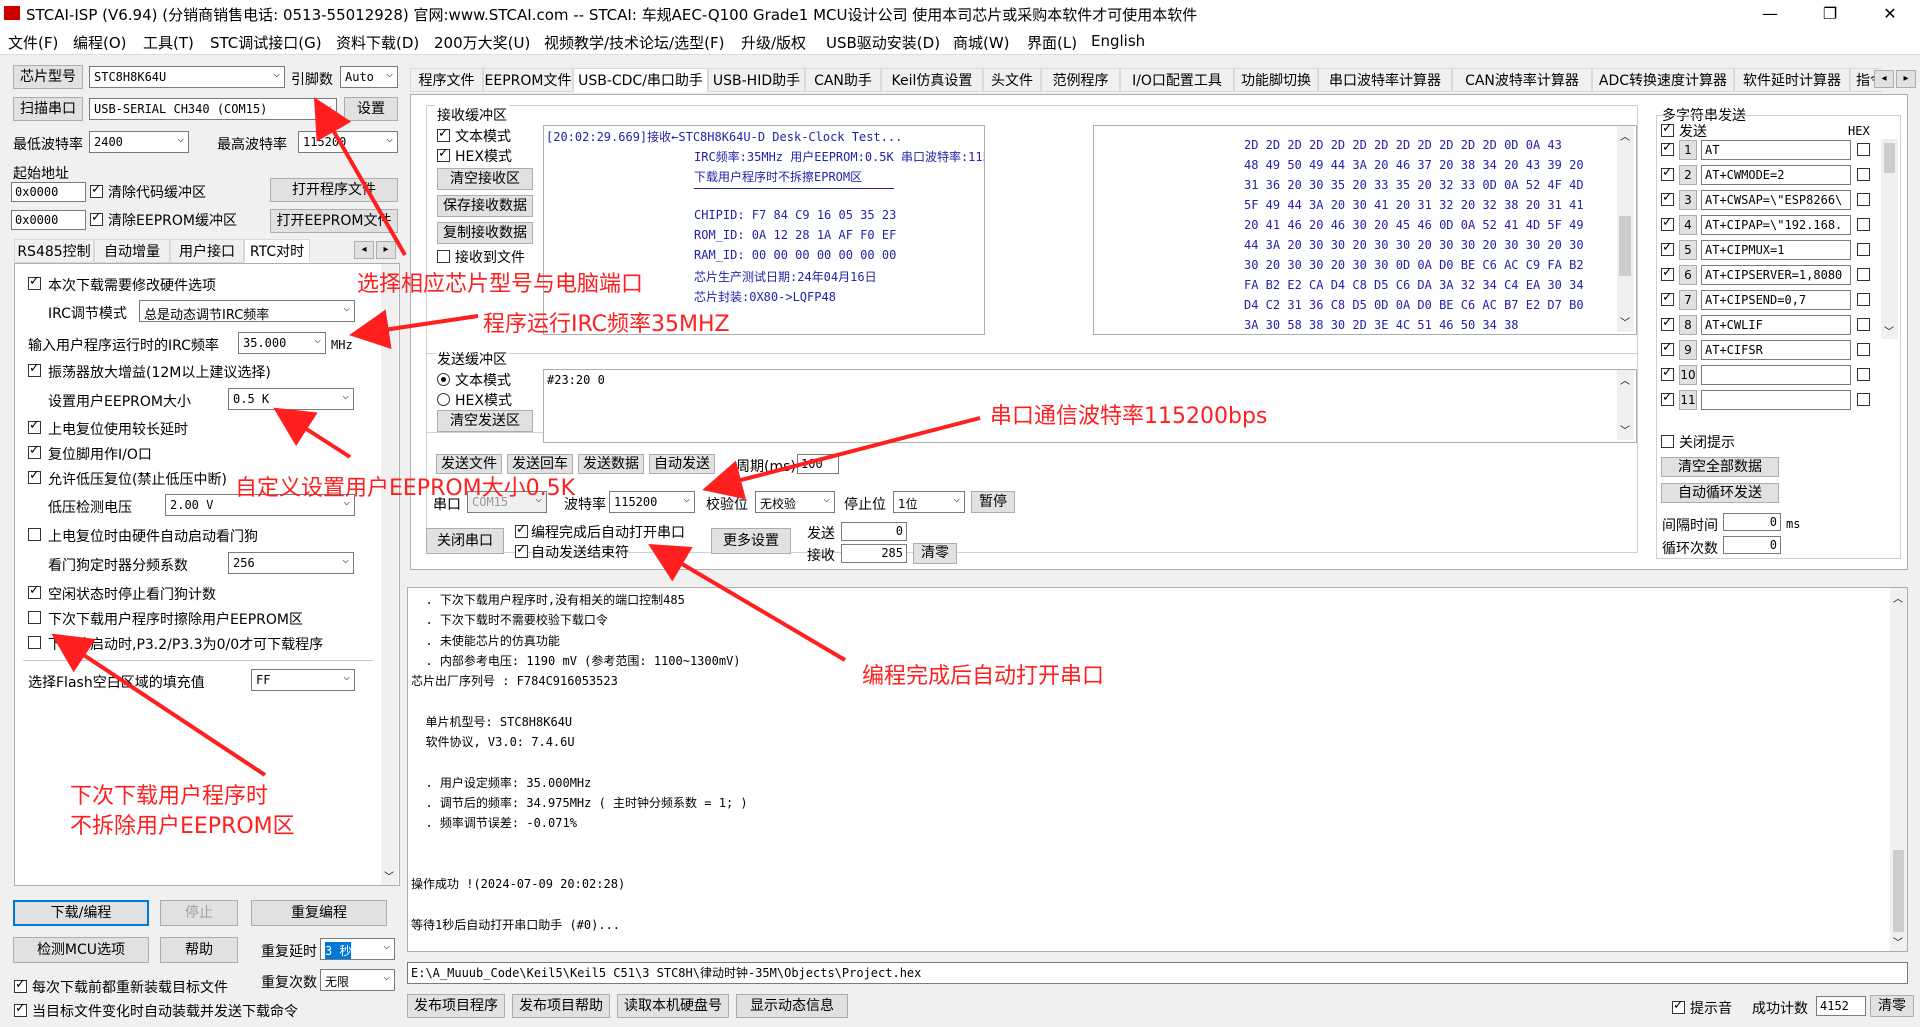 Image resolution: width=1920 pixels, height=1027 pixels. I want to click on help-button: 帮助, so click(199, 950).